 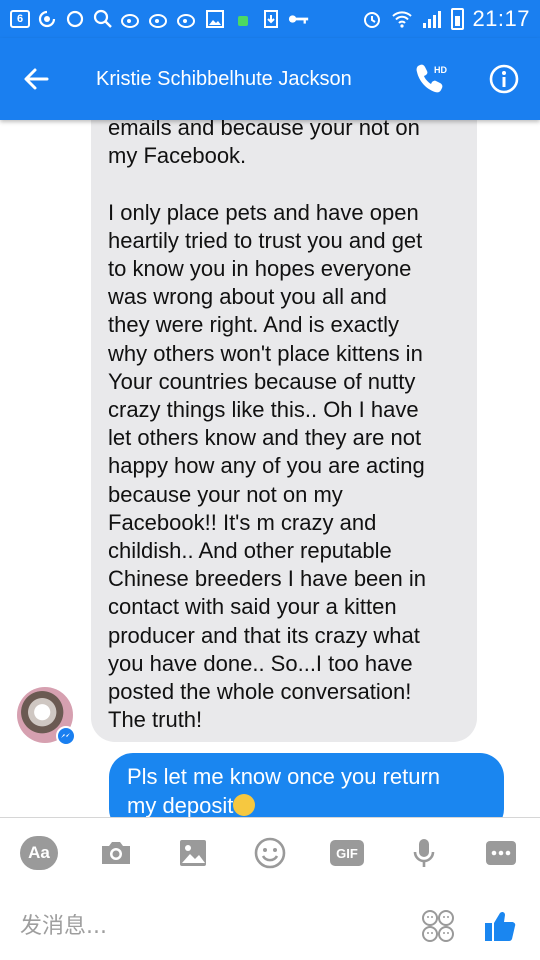 What do you see at coordinates (440, 70) in the screenshot?
I see `hd-badge: HD` at bounding box center [440, 70].